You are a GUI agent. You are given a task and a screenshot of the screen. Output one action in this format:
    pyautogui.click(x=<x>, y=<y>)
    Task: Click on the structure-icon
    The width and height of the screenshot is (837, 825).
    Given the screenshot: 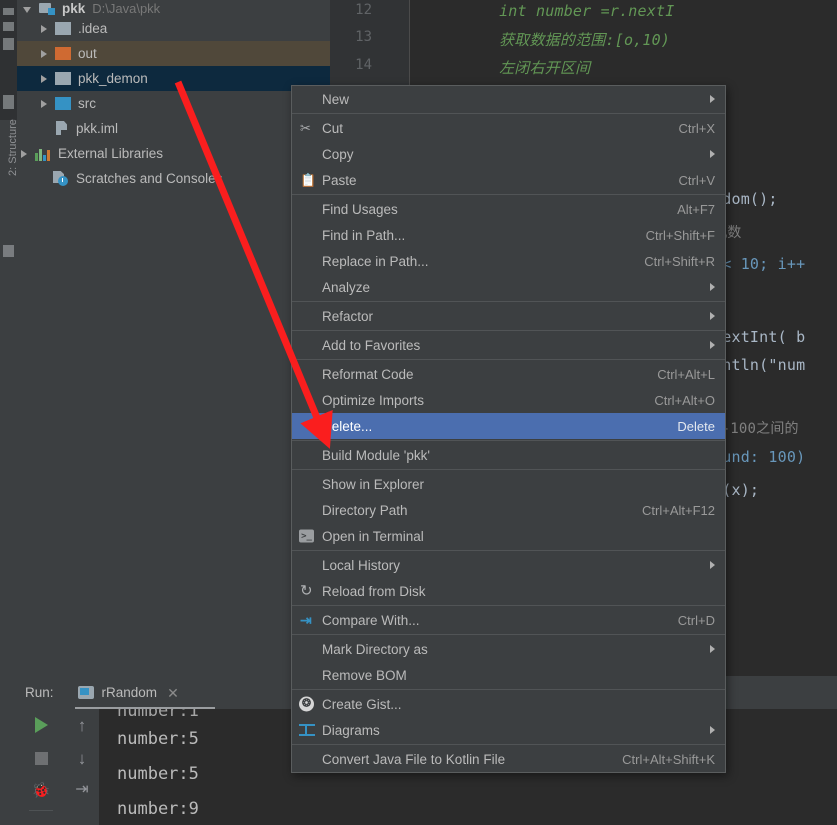 What is the action you would take?
    pyautogui.click(x=8, y=11)
    